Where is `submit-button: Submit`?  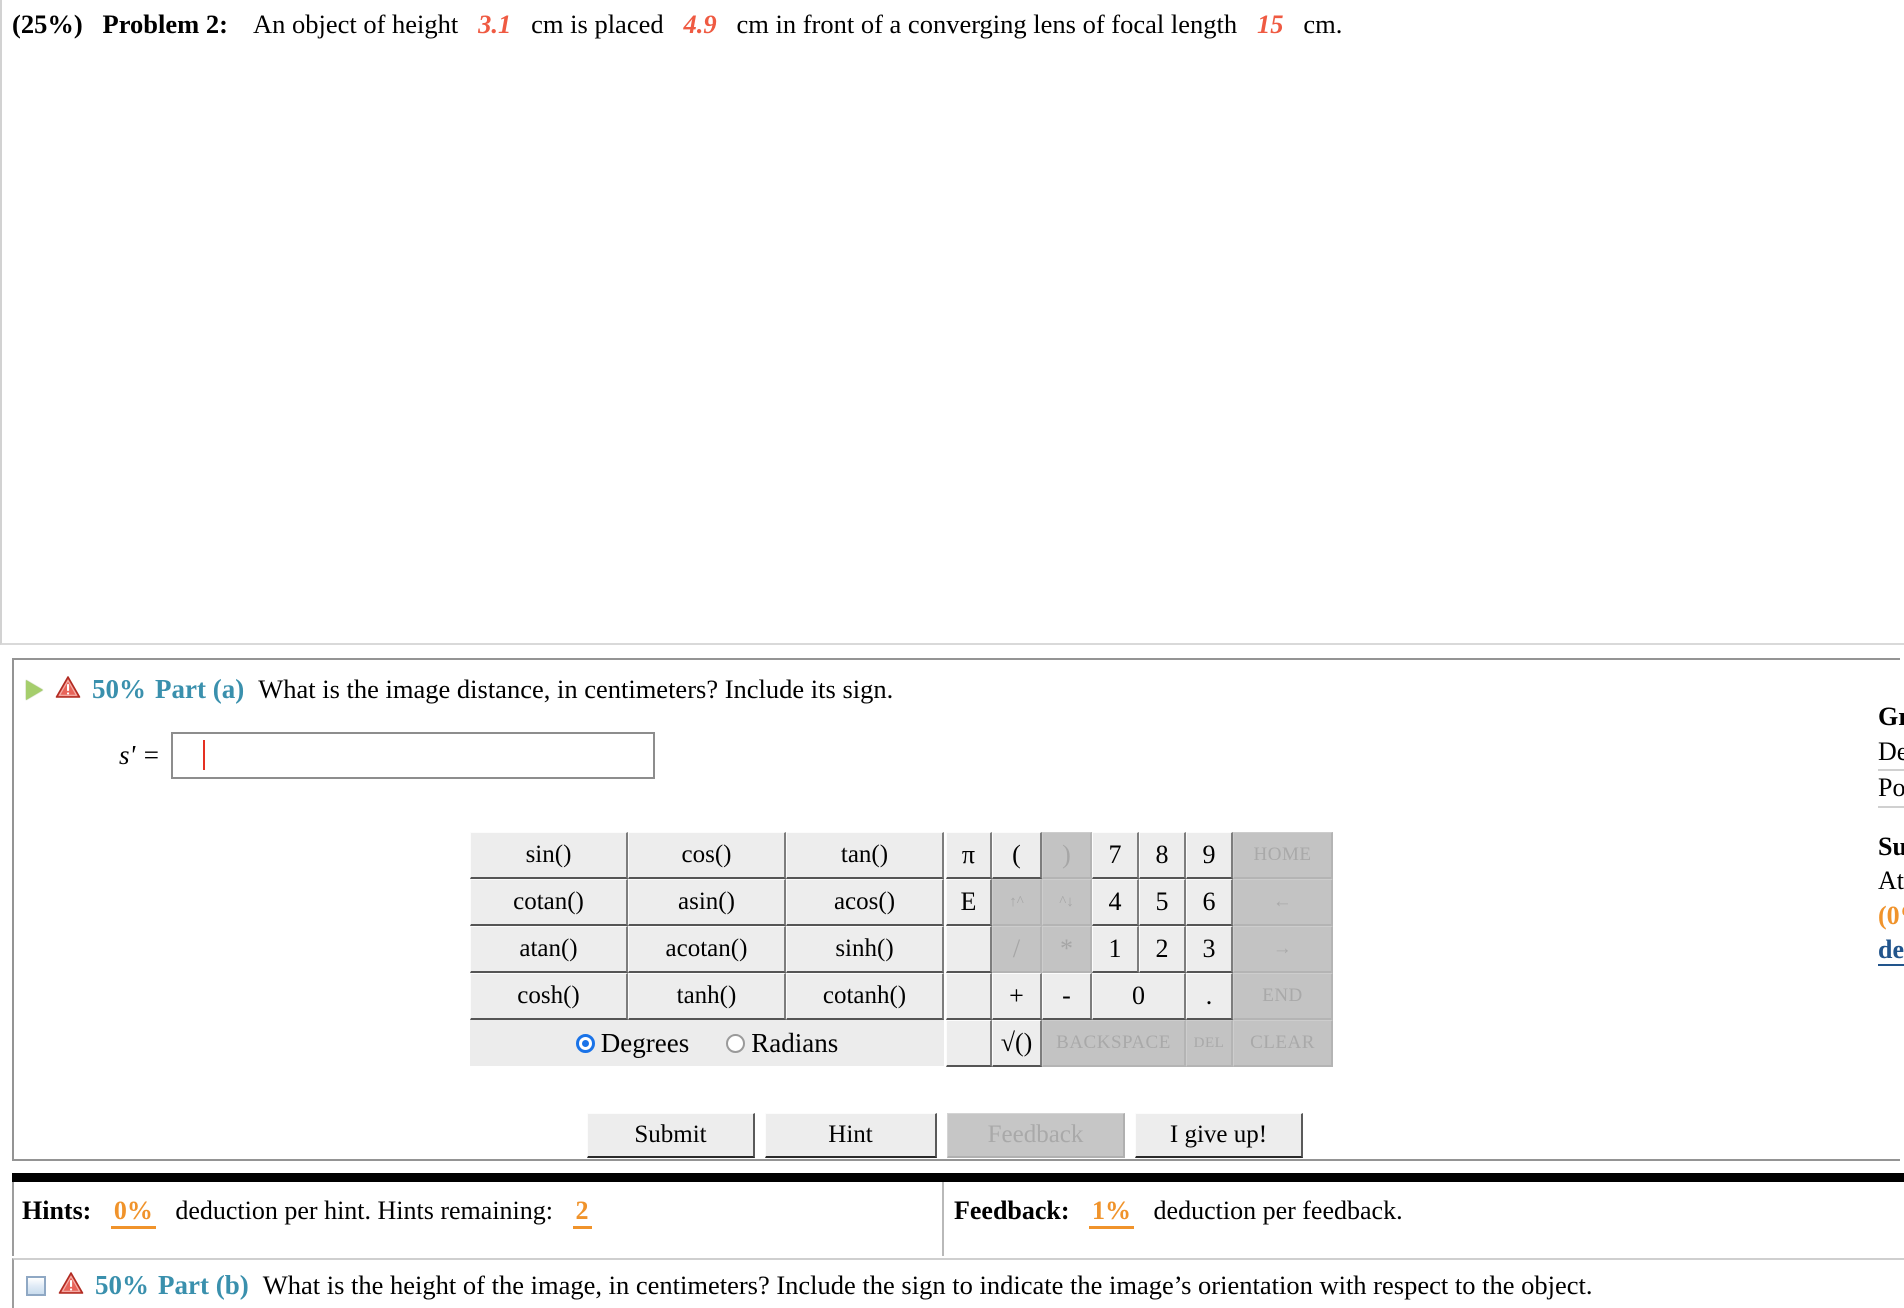
submit-button: Submit is located at coordinates (671, 1135).